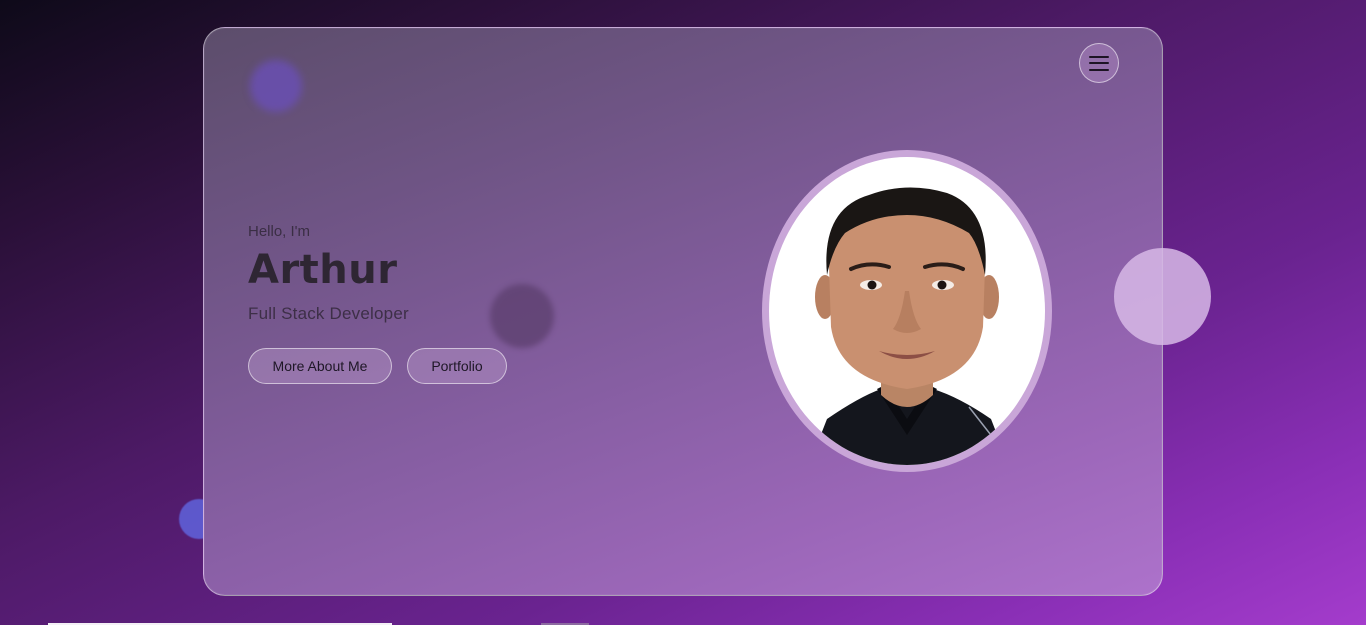 The image size is (1366, 625). Describe the element at coordinates (320, 366) in the screenshot. I see `more-about-me-button: More About Me` at that location.